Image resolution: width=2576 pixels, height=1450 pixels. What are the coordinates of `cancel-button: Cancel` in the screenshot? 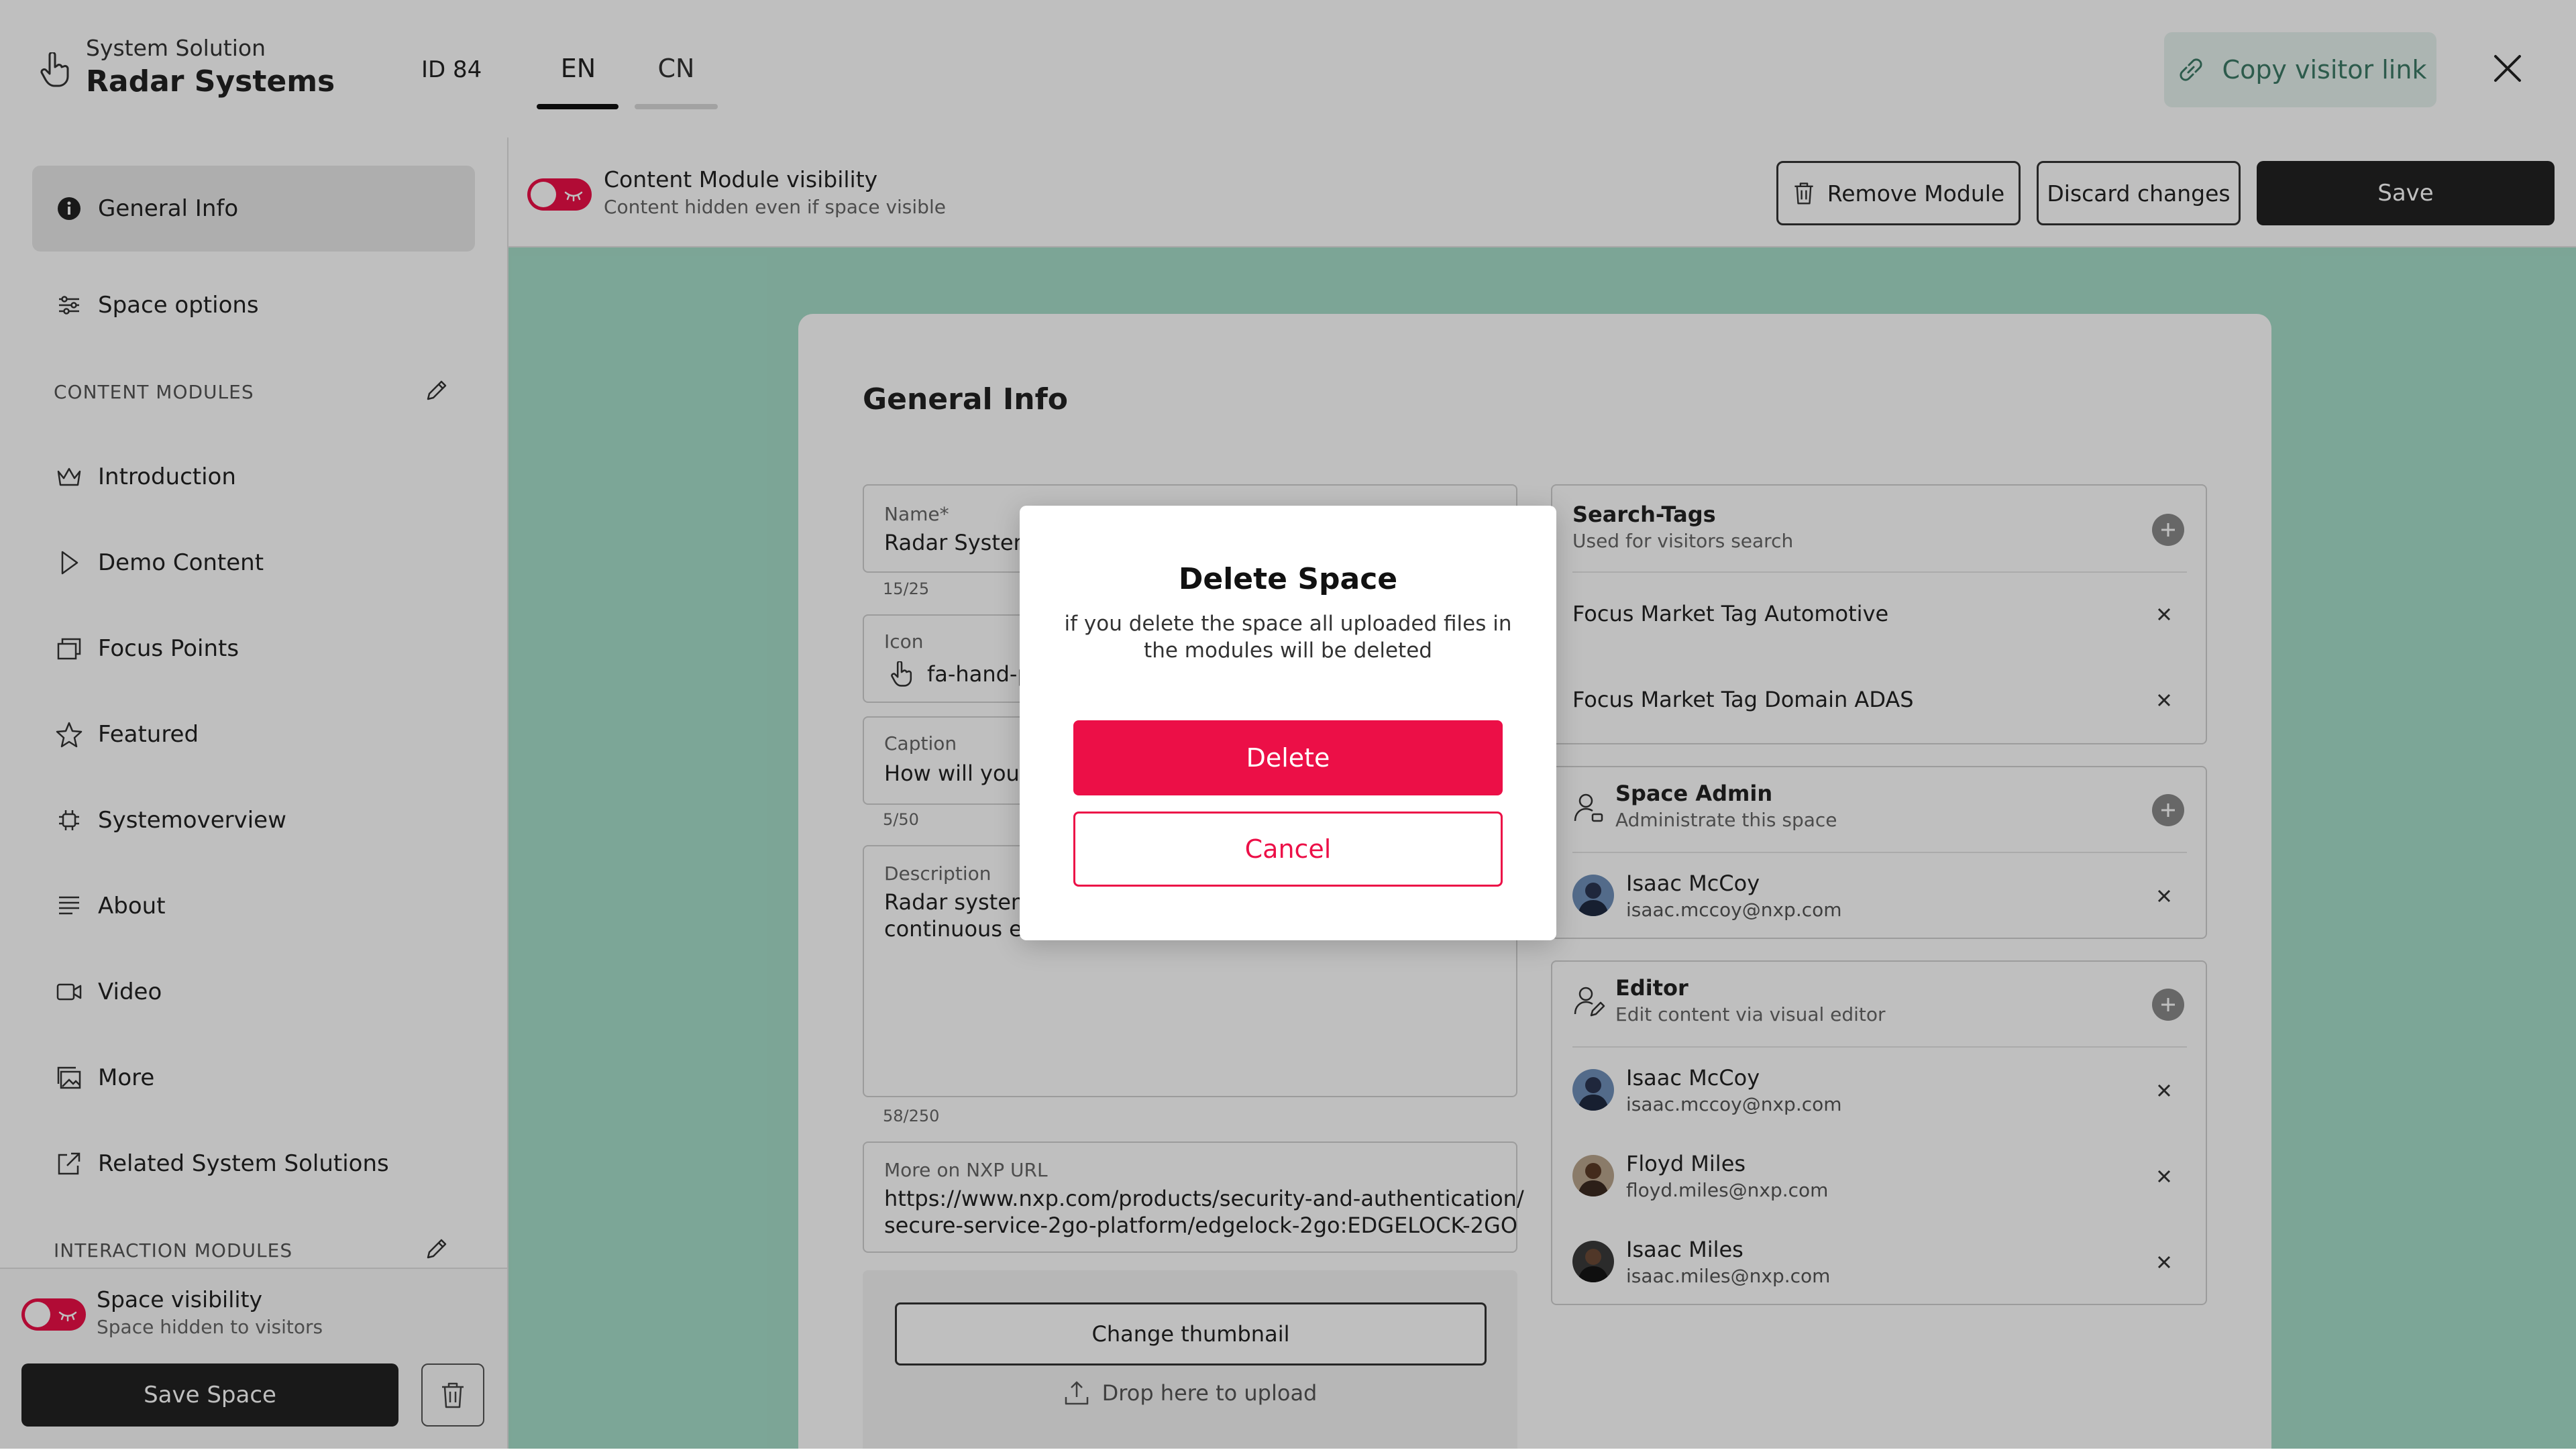 It's located at (1288, 849).